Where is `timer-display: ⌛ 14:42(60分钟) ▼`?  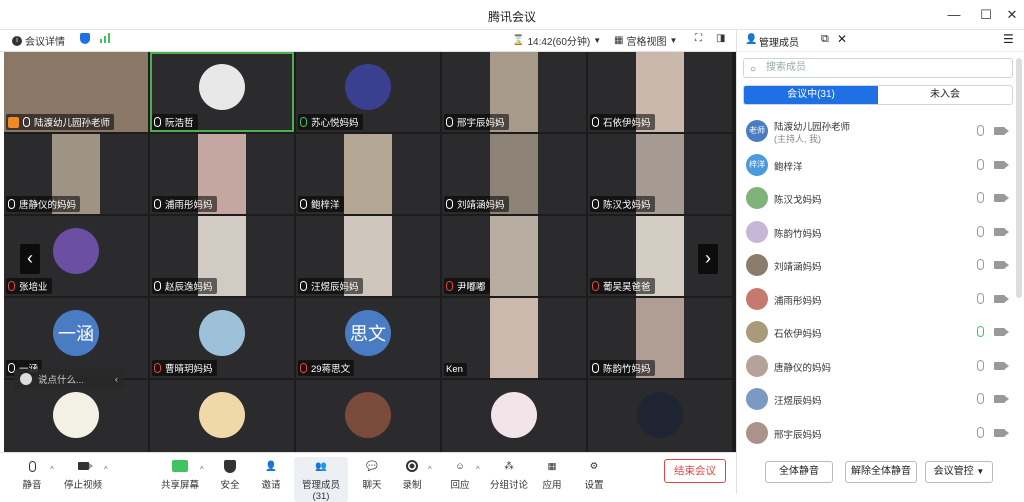
timer-display: ⌛ 14:42(60分钟) ▼ is located at coordinates (556, 40).